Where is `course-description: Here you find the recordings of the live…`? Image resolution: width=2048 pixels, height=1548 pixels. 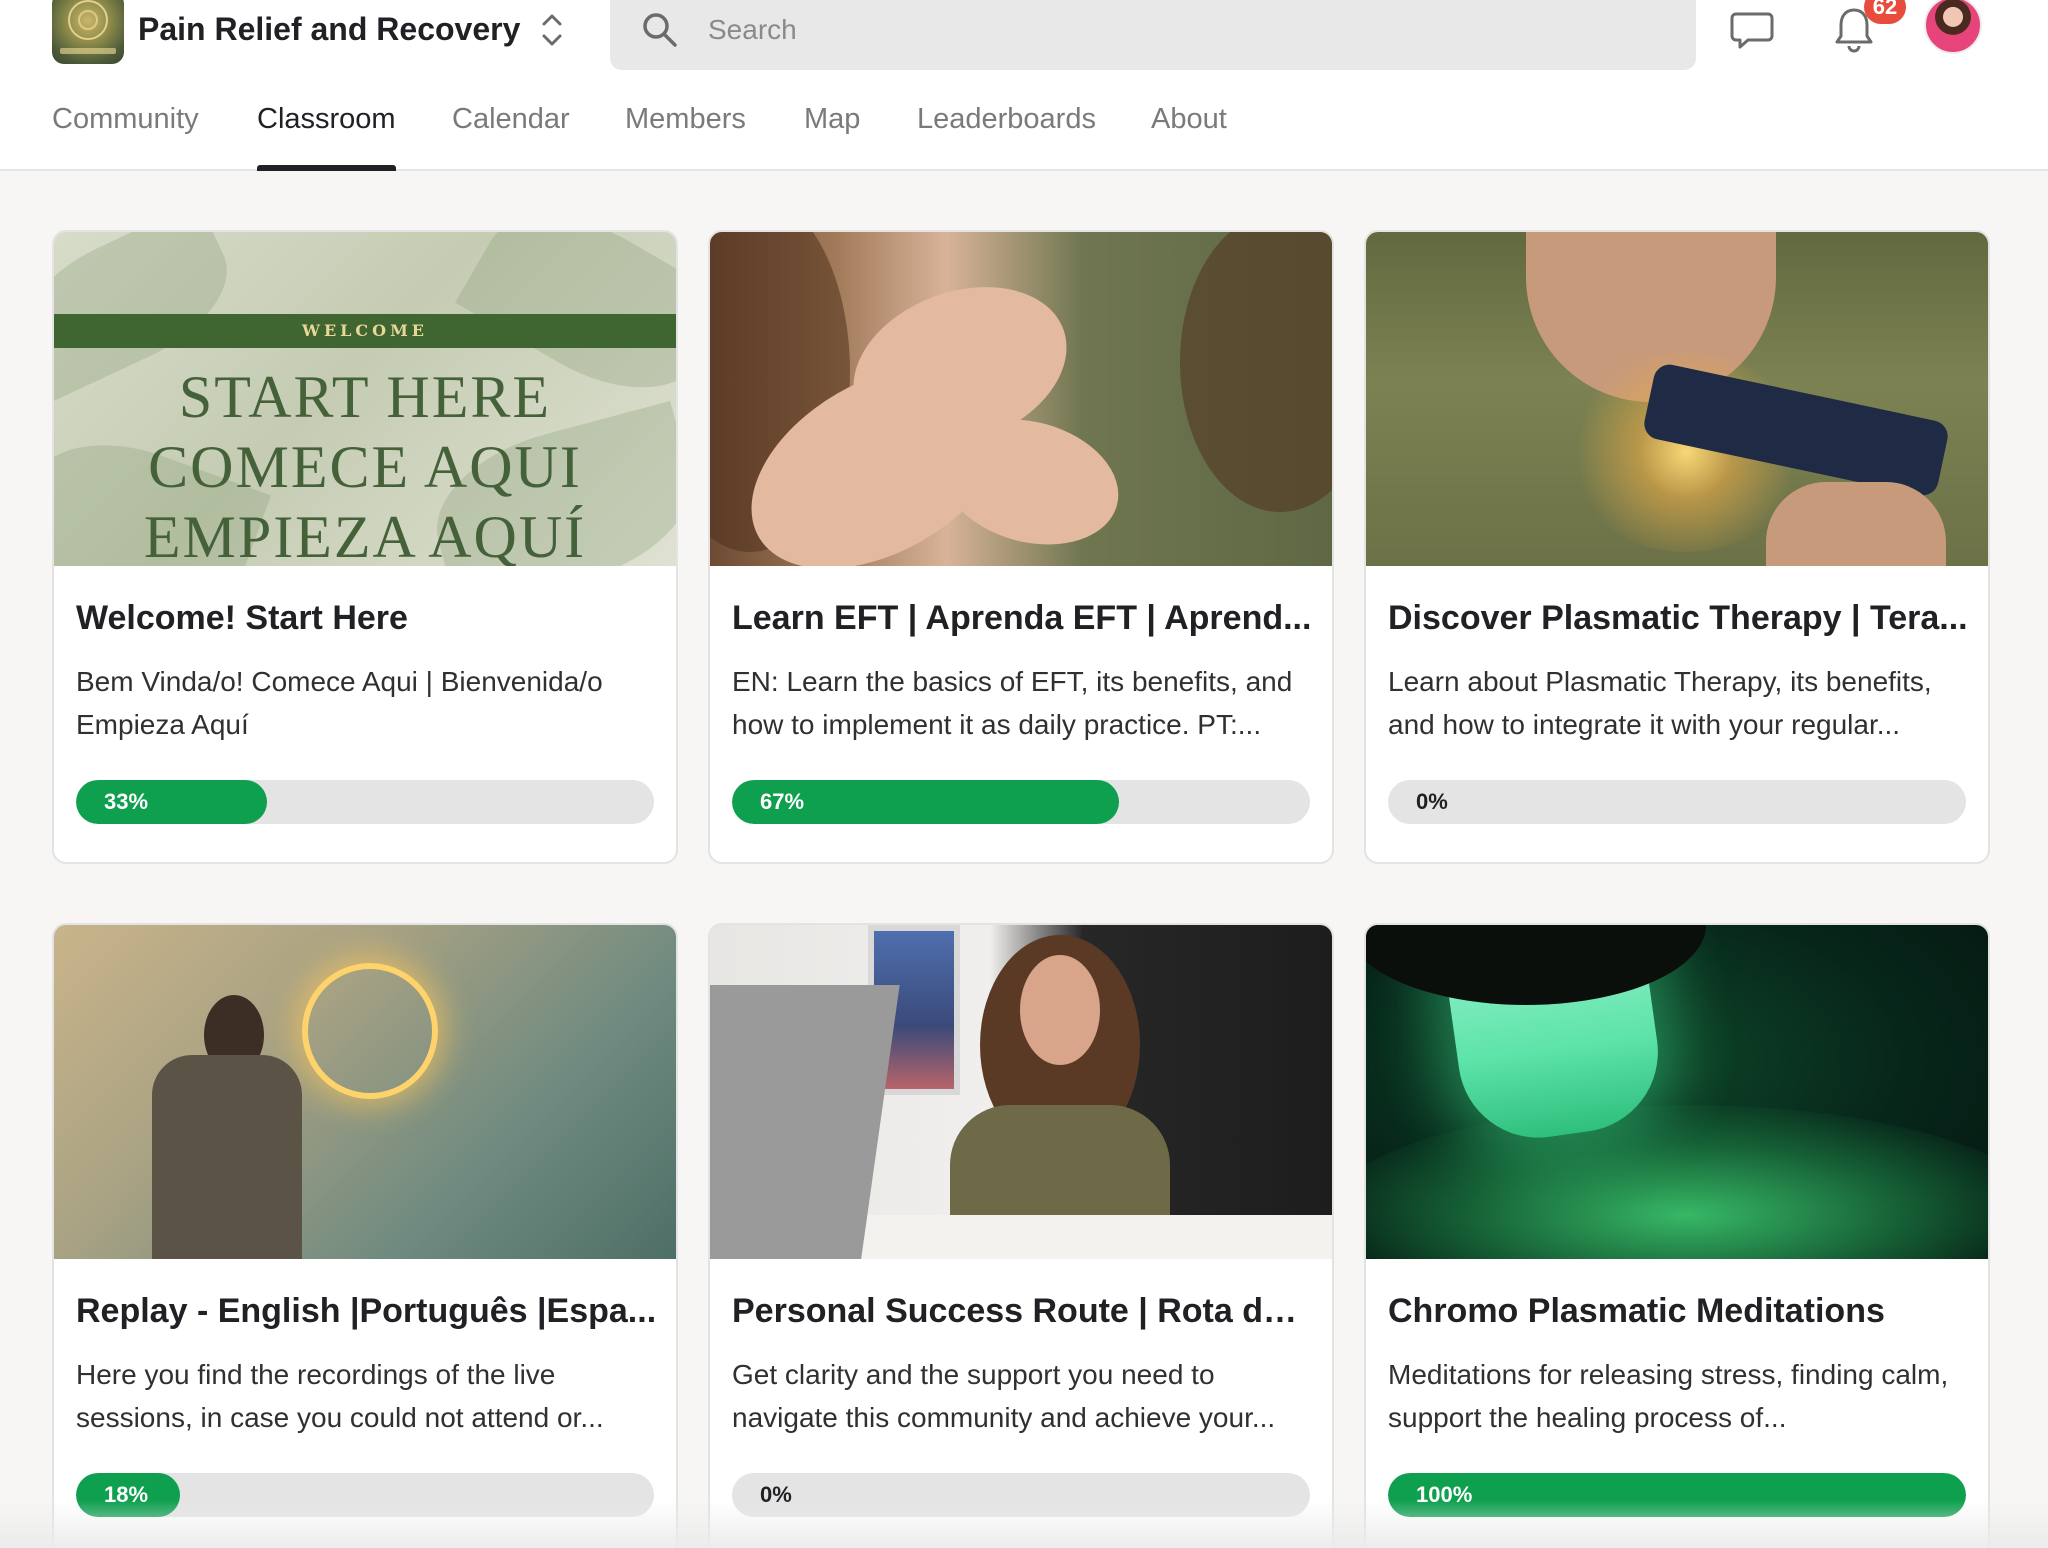
course-description: Here you find the recordings of the live… is located at coordinates (340, 1396).